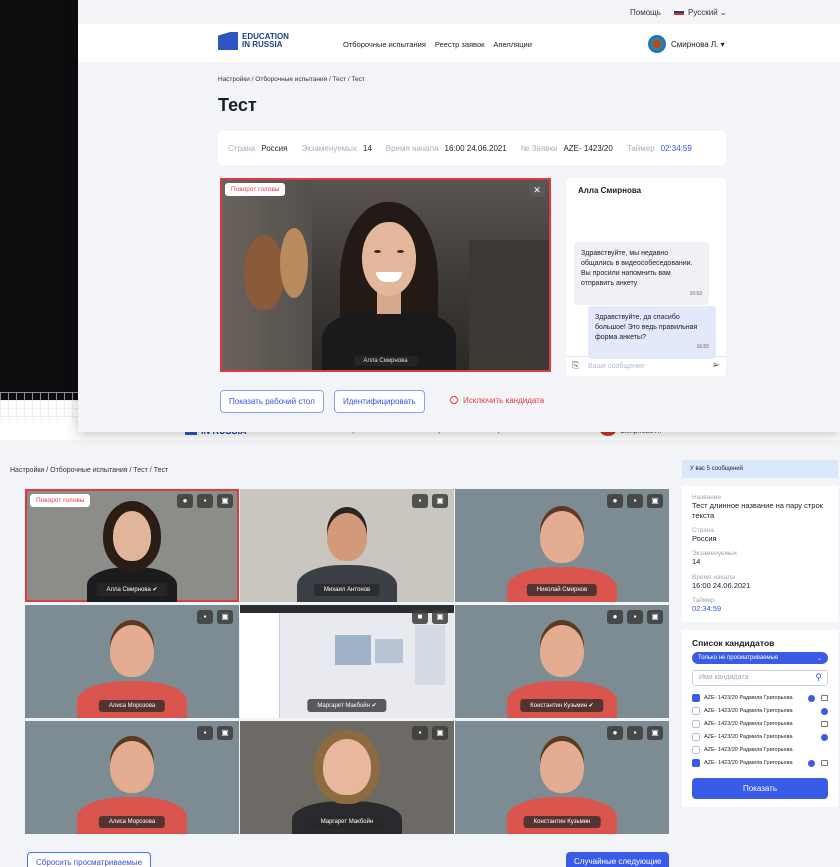 Image resolution: width=840 pixels, height=867 pixels. What do you see at coordinates (347, 545) in the screenshot?
I see `video-tile: ▪ ▣ Михаил Антонов` at bounding box center [347, 545].